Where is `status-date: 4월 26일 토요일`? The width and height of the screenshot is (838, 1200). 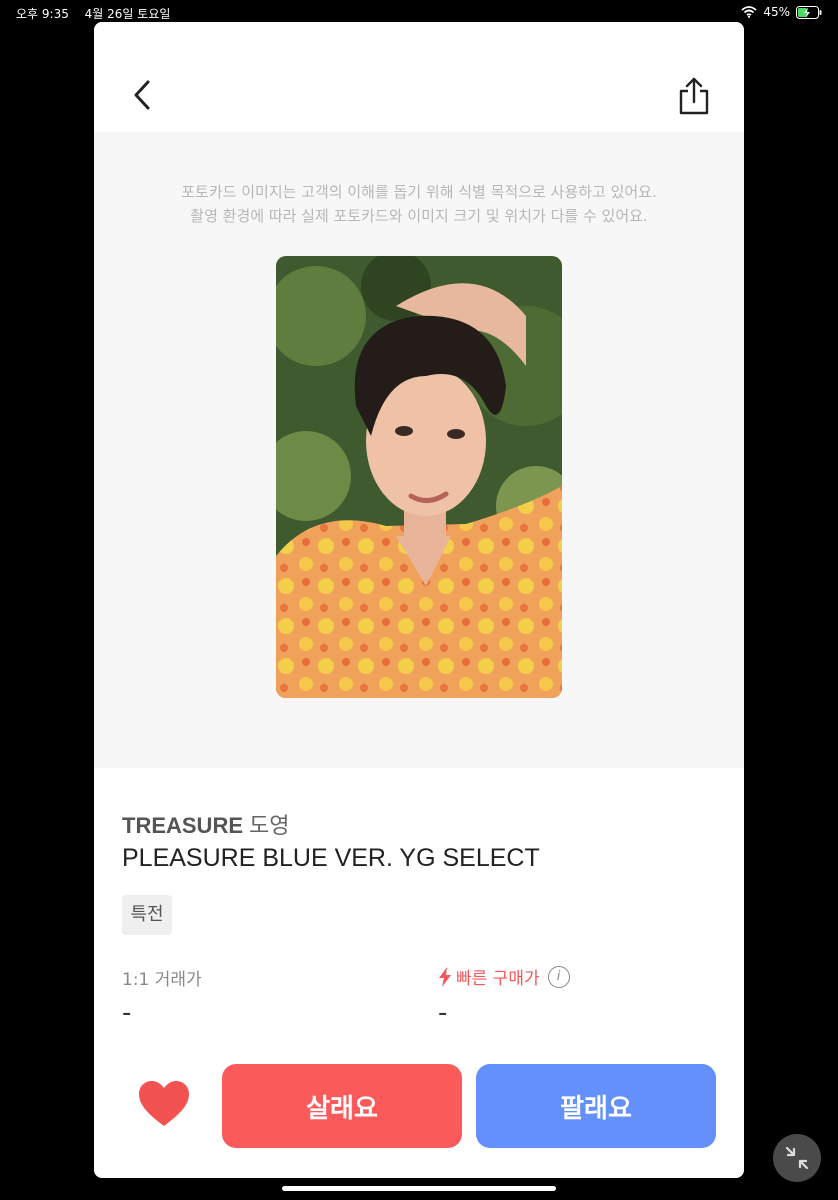 status-date: 4월 26일 토요일 is located at coordinates (127, 14).